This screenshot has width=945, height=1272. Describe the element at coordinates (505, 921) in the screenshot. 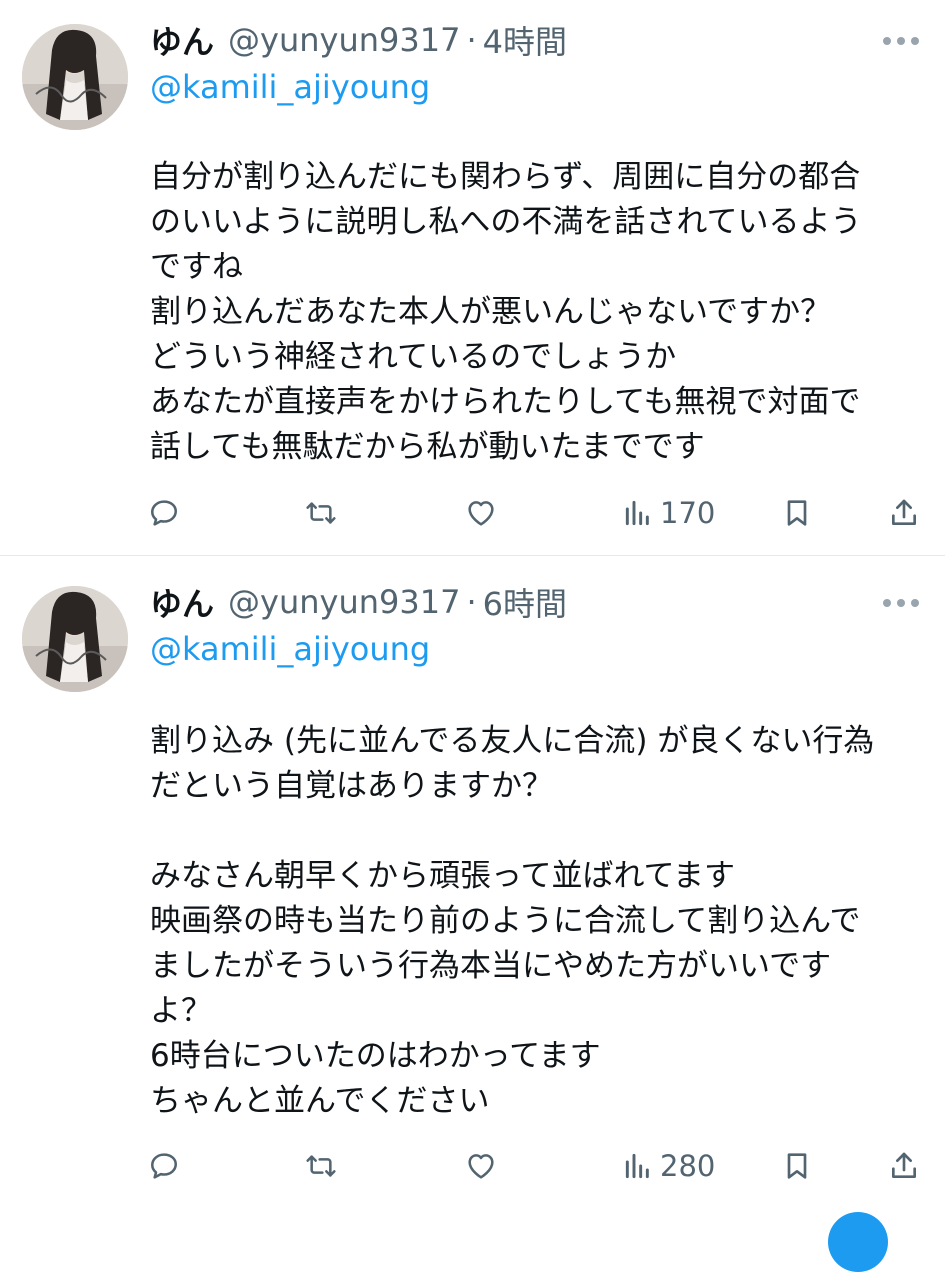

I see `text-line: 映画祭の時も当たり前のように合流して割り込んで` at that location.